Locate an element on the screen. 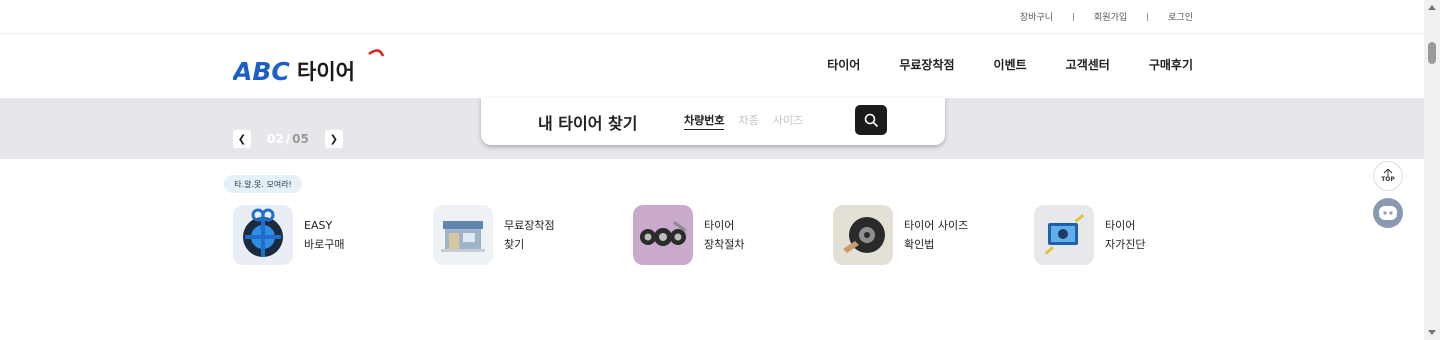 The height and width of the screenshot is (340, 1440). tab-plate-number: 차량번호 is located at coordinates (704, 121).